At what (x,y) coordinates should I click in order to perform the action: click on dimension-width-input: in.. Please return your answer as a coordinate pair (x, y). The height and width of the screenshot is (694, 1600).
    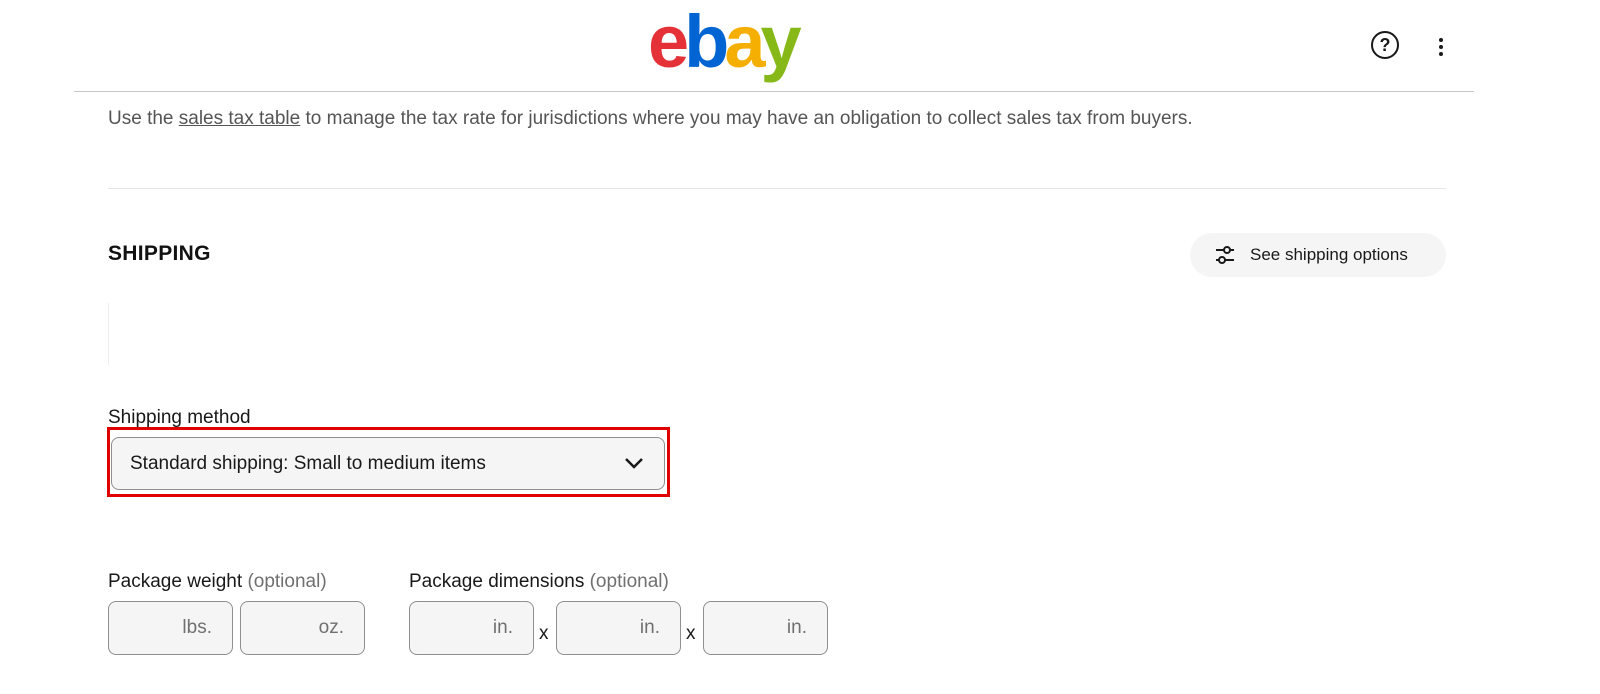
    Looking at the image, I should click on (618, 628).